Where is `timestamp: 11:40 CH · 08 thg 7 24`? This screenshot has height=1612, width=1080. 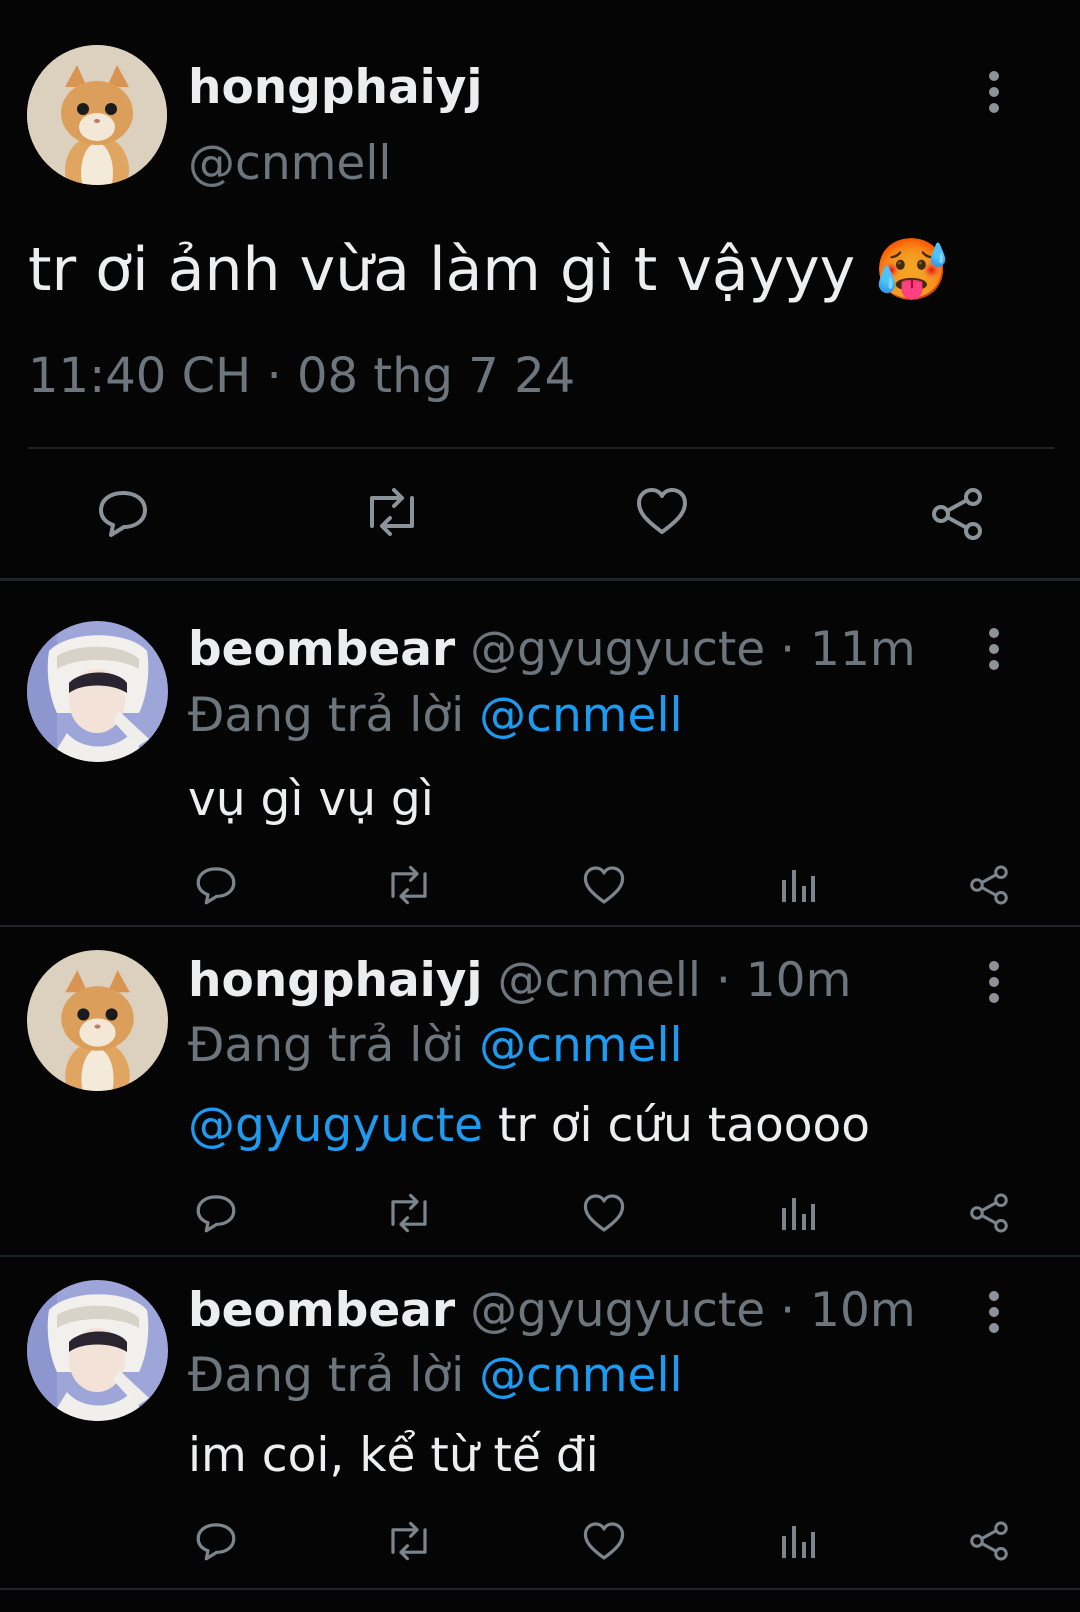 timestamp: 11:40 CH · 08 thg 7 24 is located at coordinates (301, 376).